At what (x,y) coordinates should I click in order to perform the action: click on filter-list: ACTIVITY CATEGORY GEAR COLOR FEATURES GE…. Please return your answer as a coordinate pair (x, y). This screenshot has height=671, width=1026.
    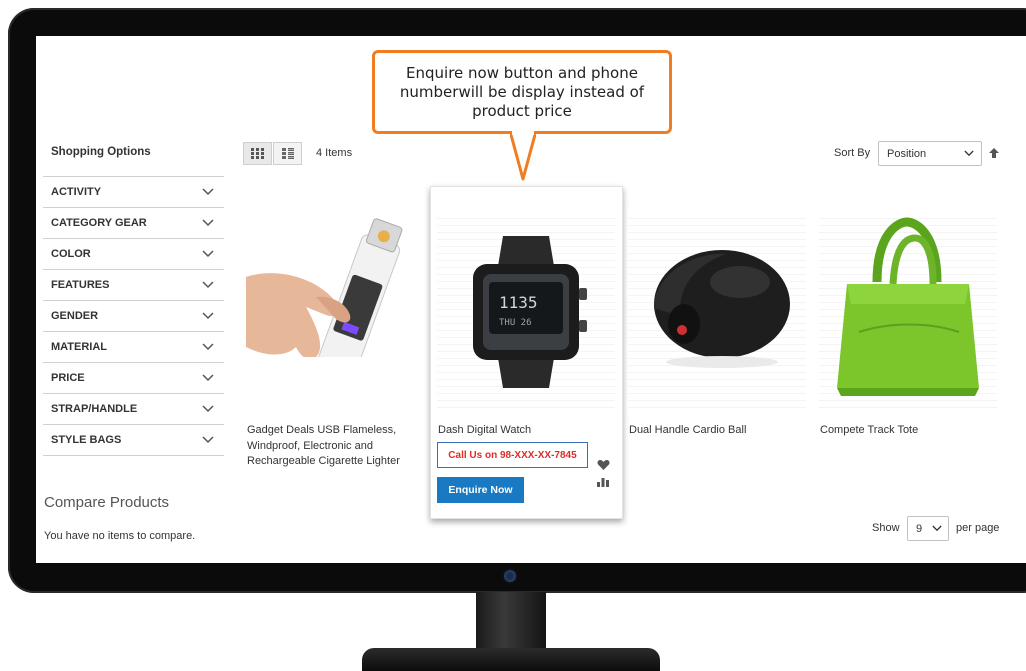
    Looking at the image, I should click on (133, 316).